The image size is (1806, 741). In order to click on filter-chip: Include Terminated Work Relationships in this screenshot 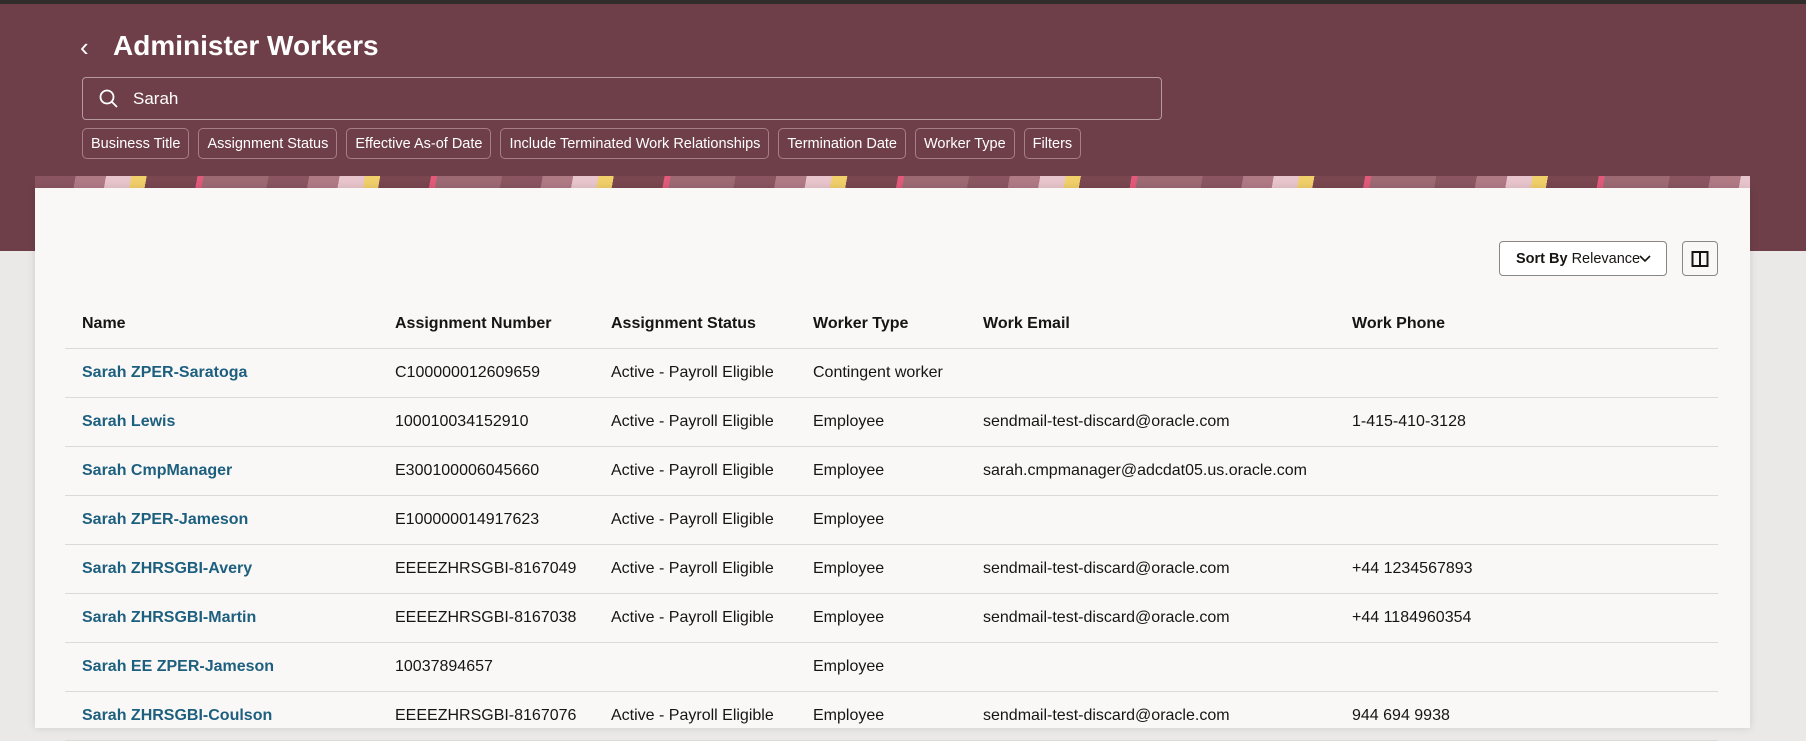, I will do `click(635, 143)`.